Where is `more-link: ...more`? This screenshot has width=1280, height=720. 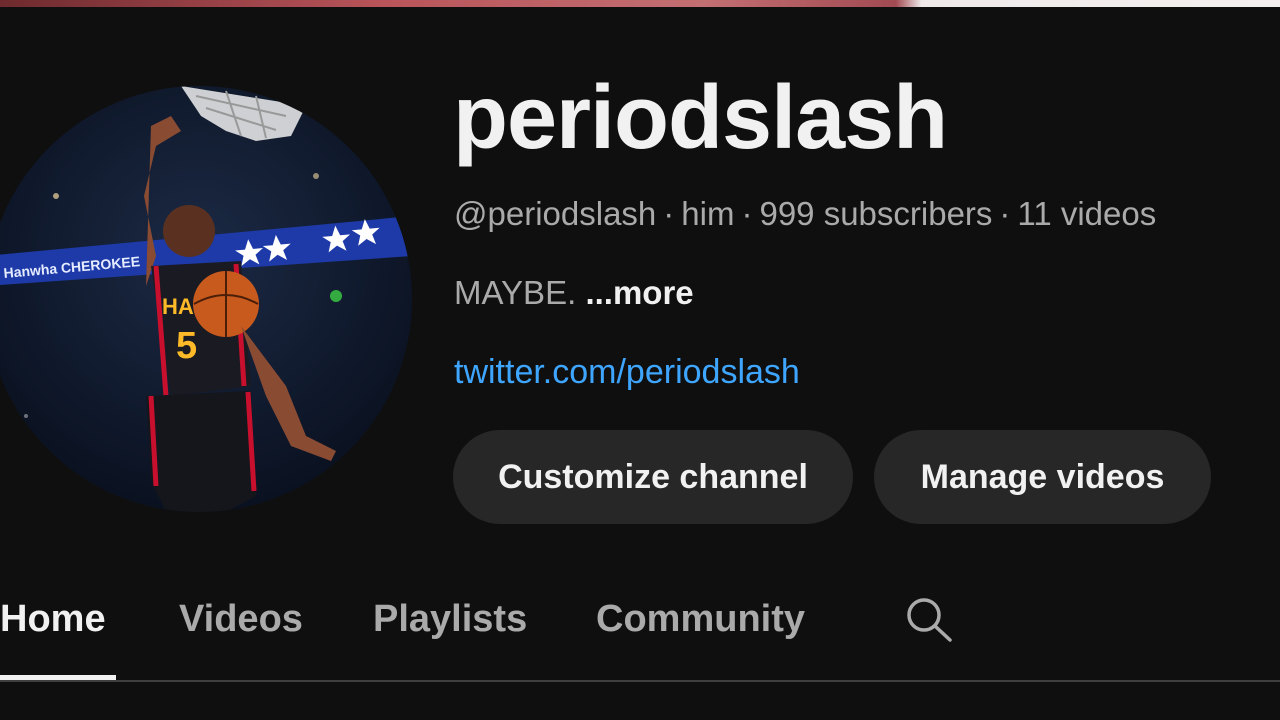
more-link: ...more is located at coordinates (639, 292).